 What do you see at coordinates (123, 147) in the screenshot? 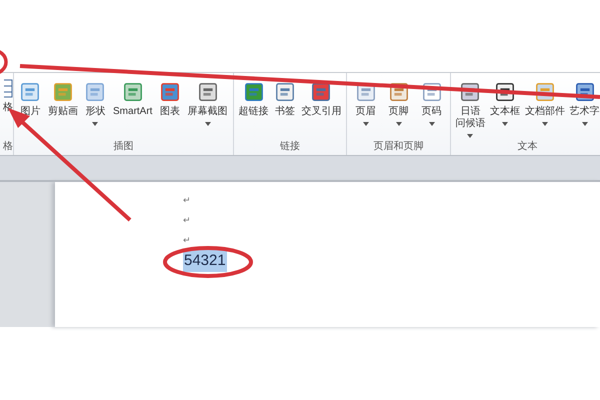
I see `group-label: 插图` at bounding box center [123, 147].